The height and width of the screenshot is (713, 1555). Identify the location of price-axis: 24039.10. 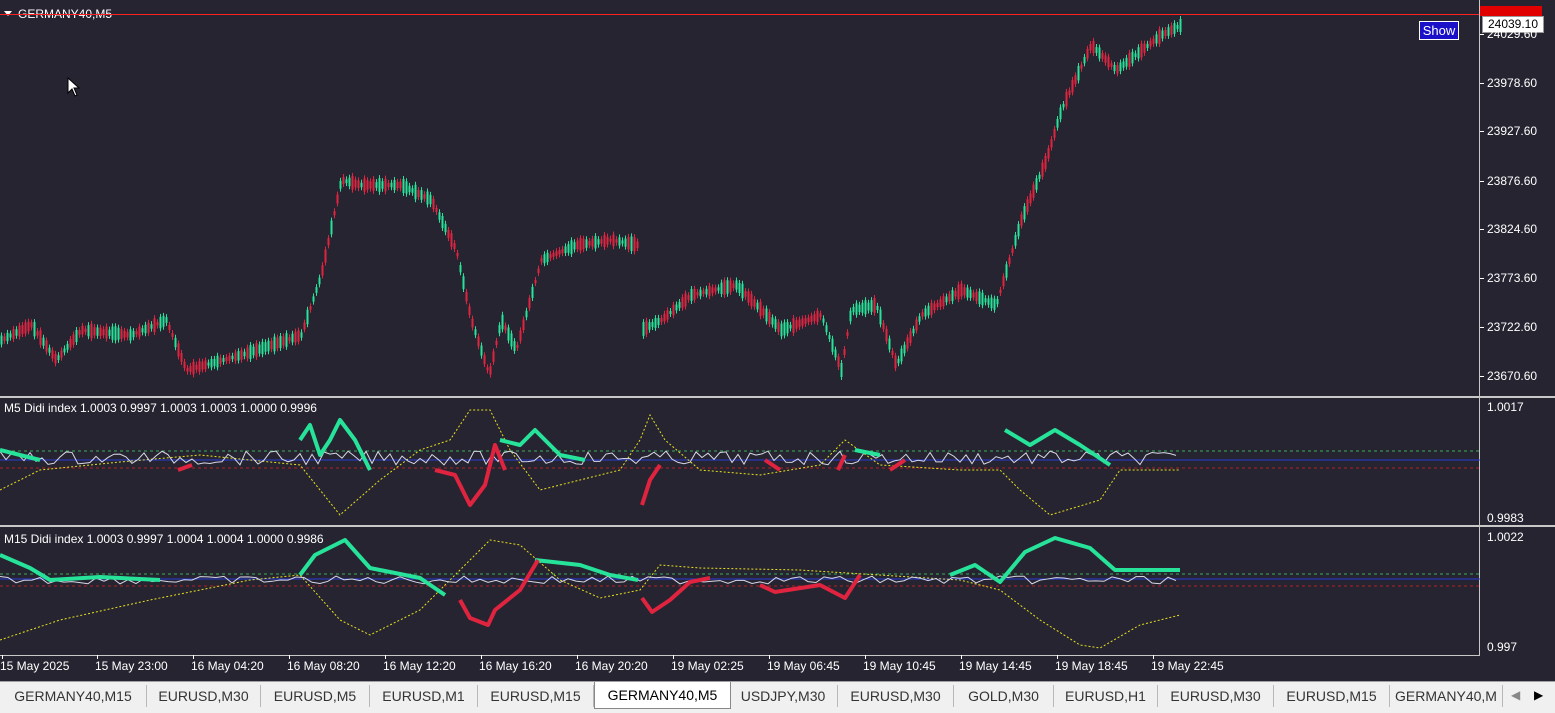
(1517, 198).